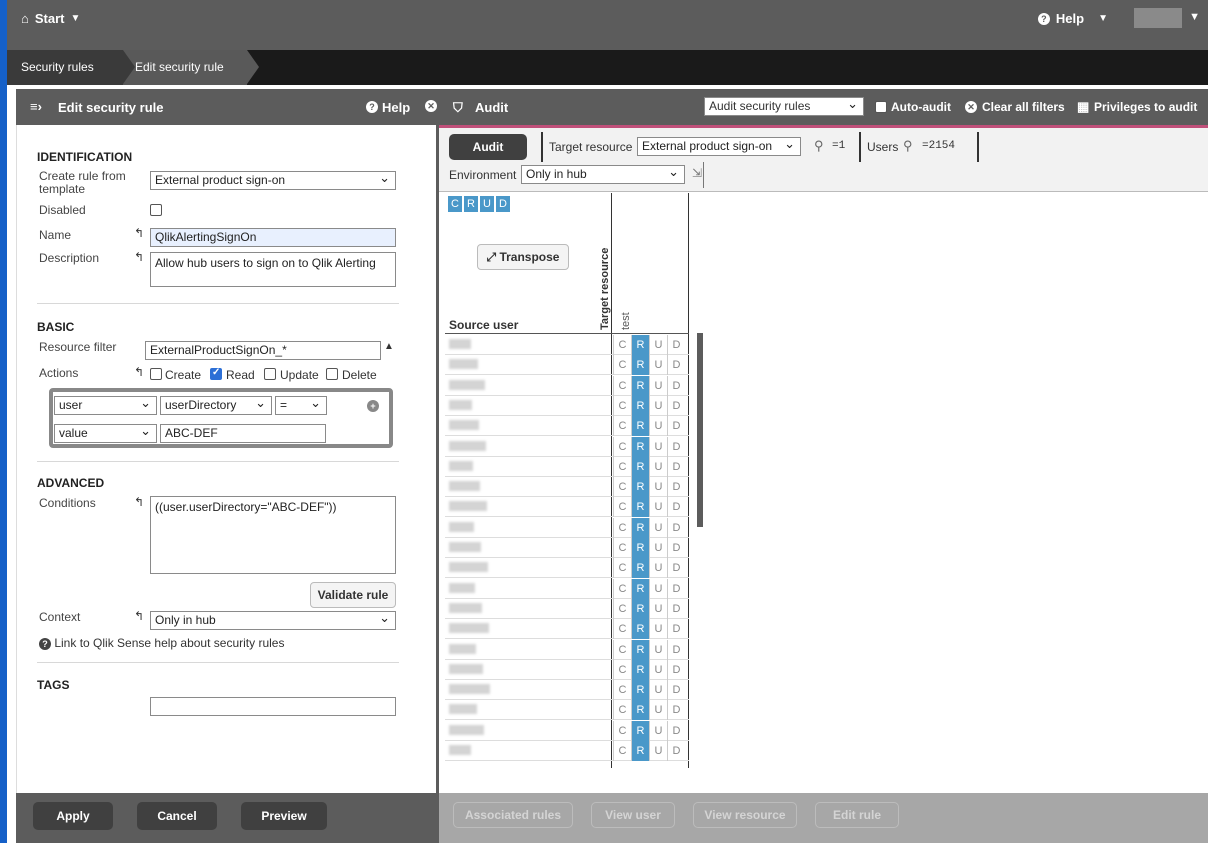 This screenshot has width=1208, height=843. I want to click on clear-icon: ✕, so click(971, 107).